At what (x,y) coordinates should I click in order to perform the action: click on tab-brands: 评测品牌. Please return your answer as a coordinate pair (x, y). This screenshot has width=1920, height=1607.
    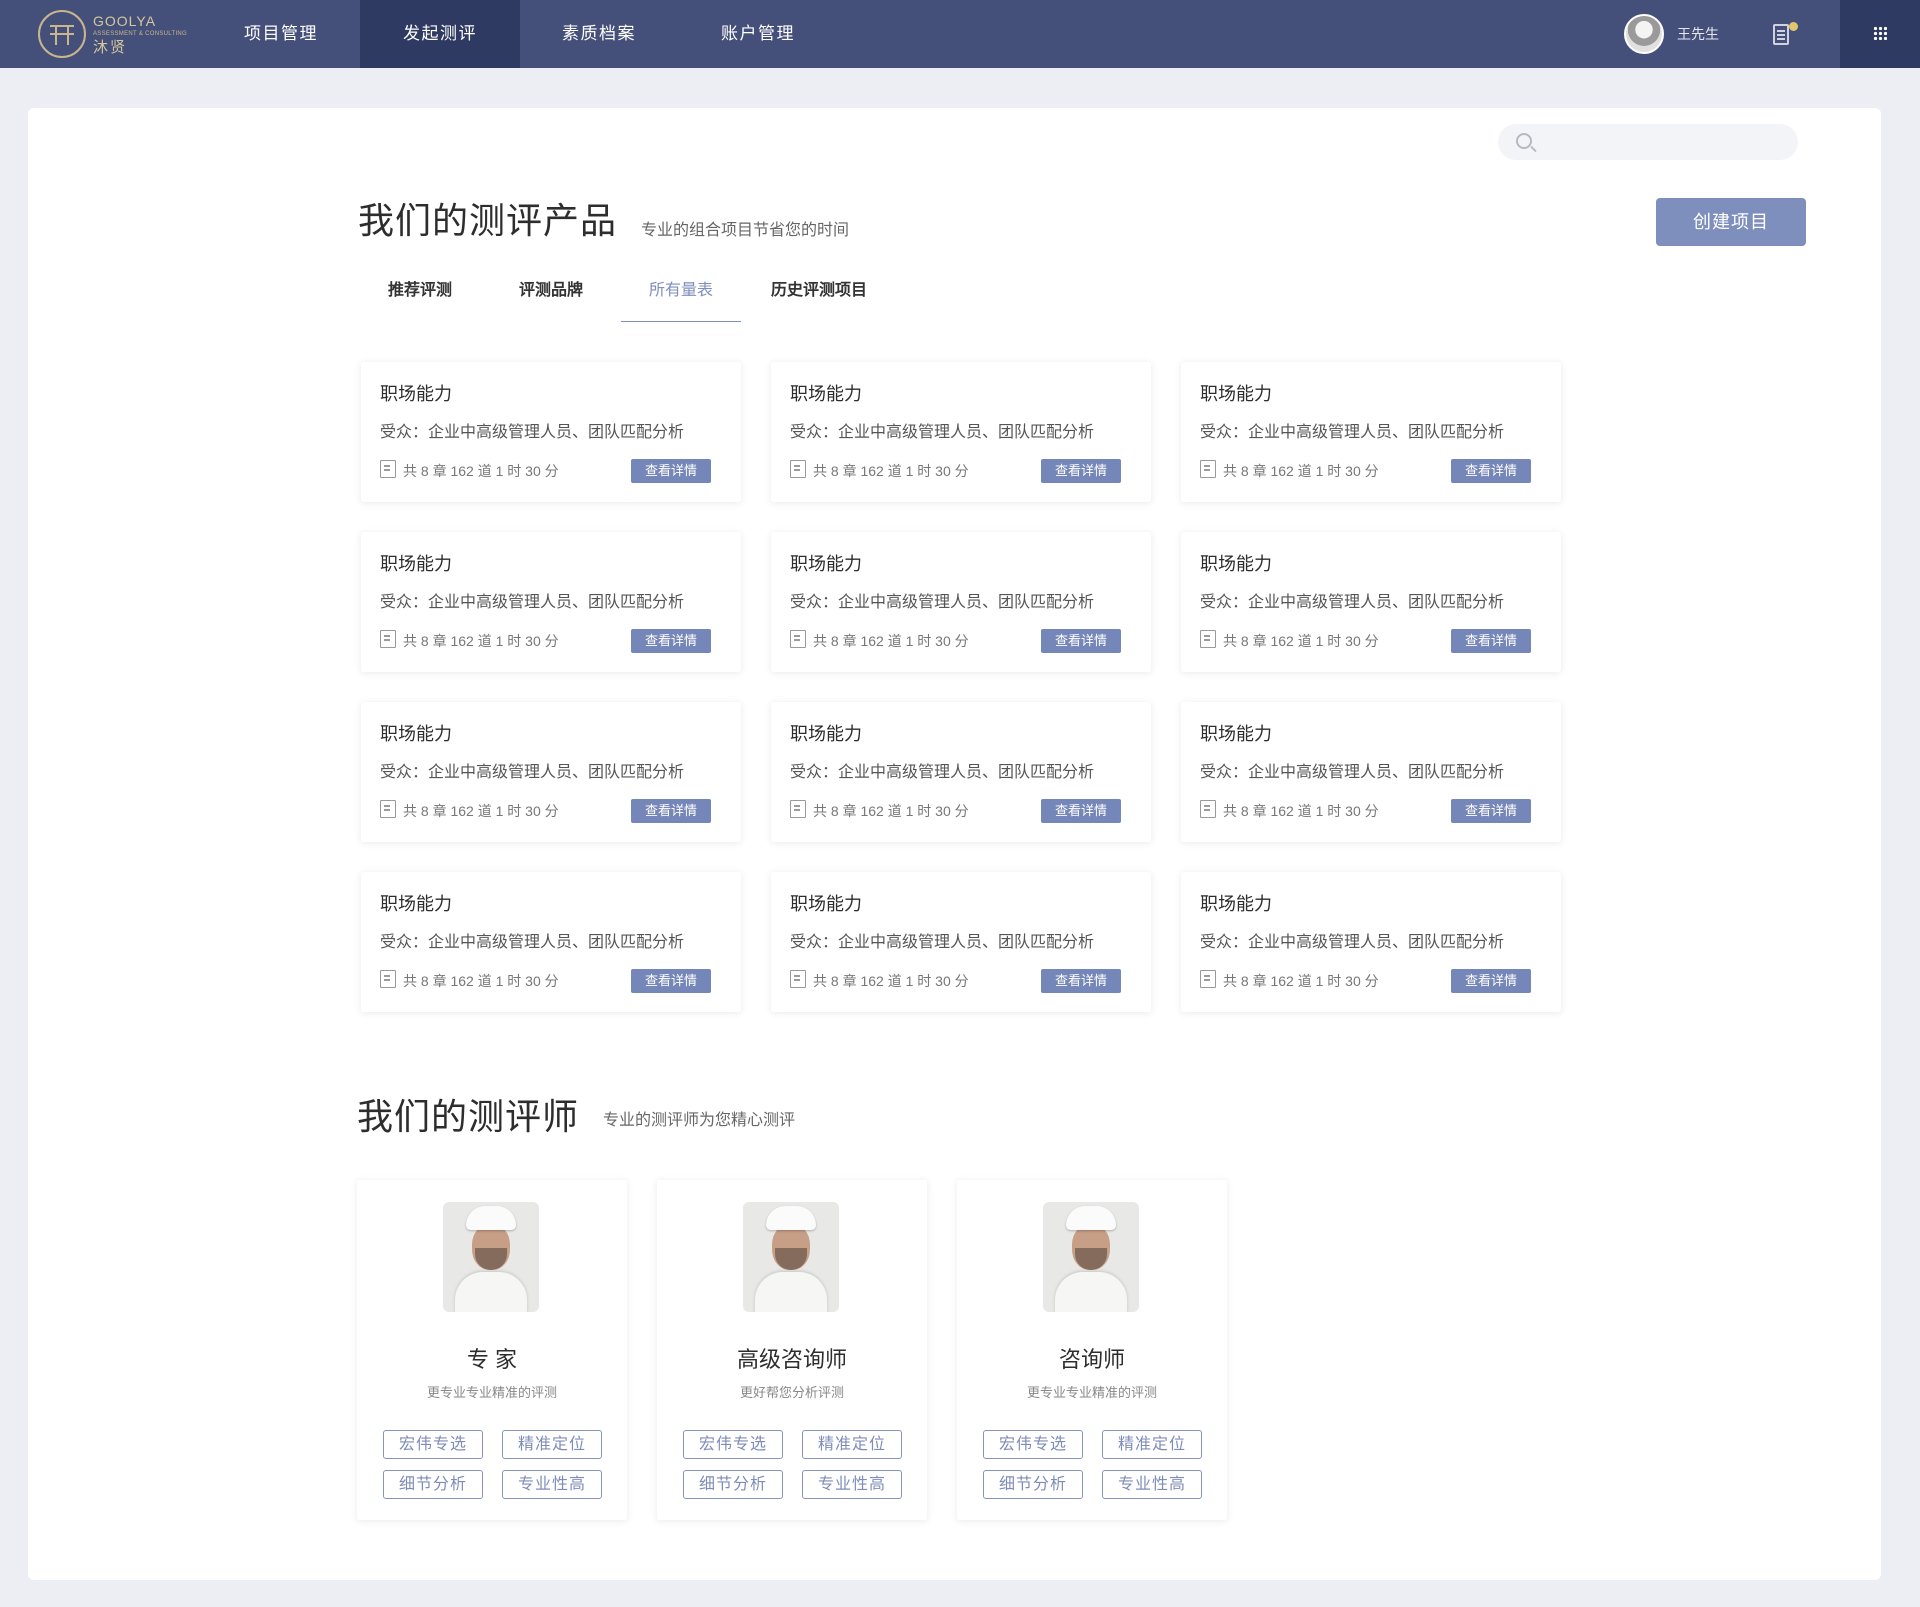
    Looking at the image, I should click on (551, 299).